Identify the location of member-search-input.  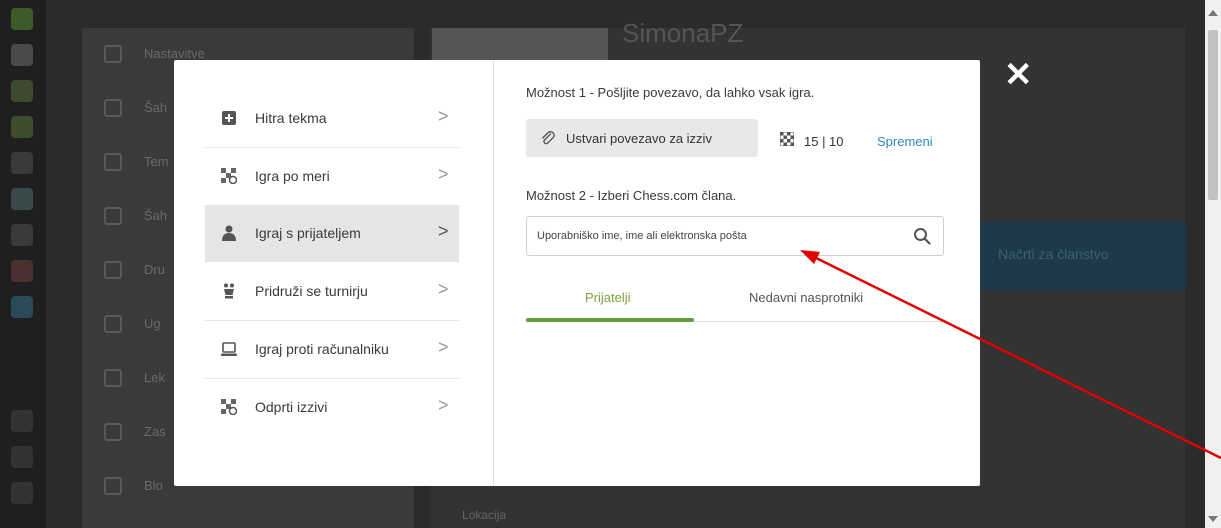
(717, 236).